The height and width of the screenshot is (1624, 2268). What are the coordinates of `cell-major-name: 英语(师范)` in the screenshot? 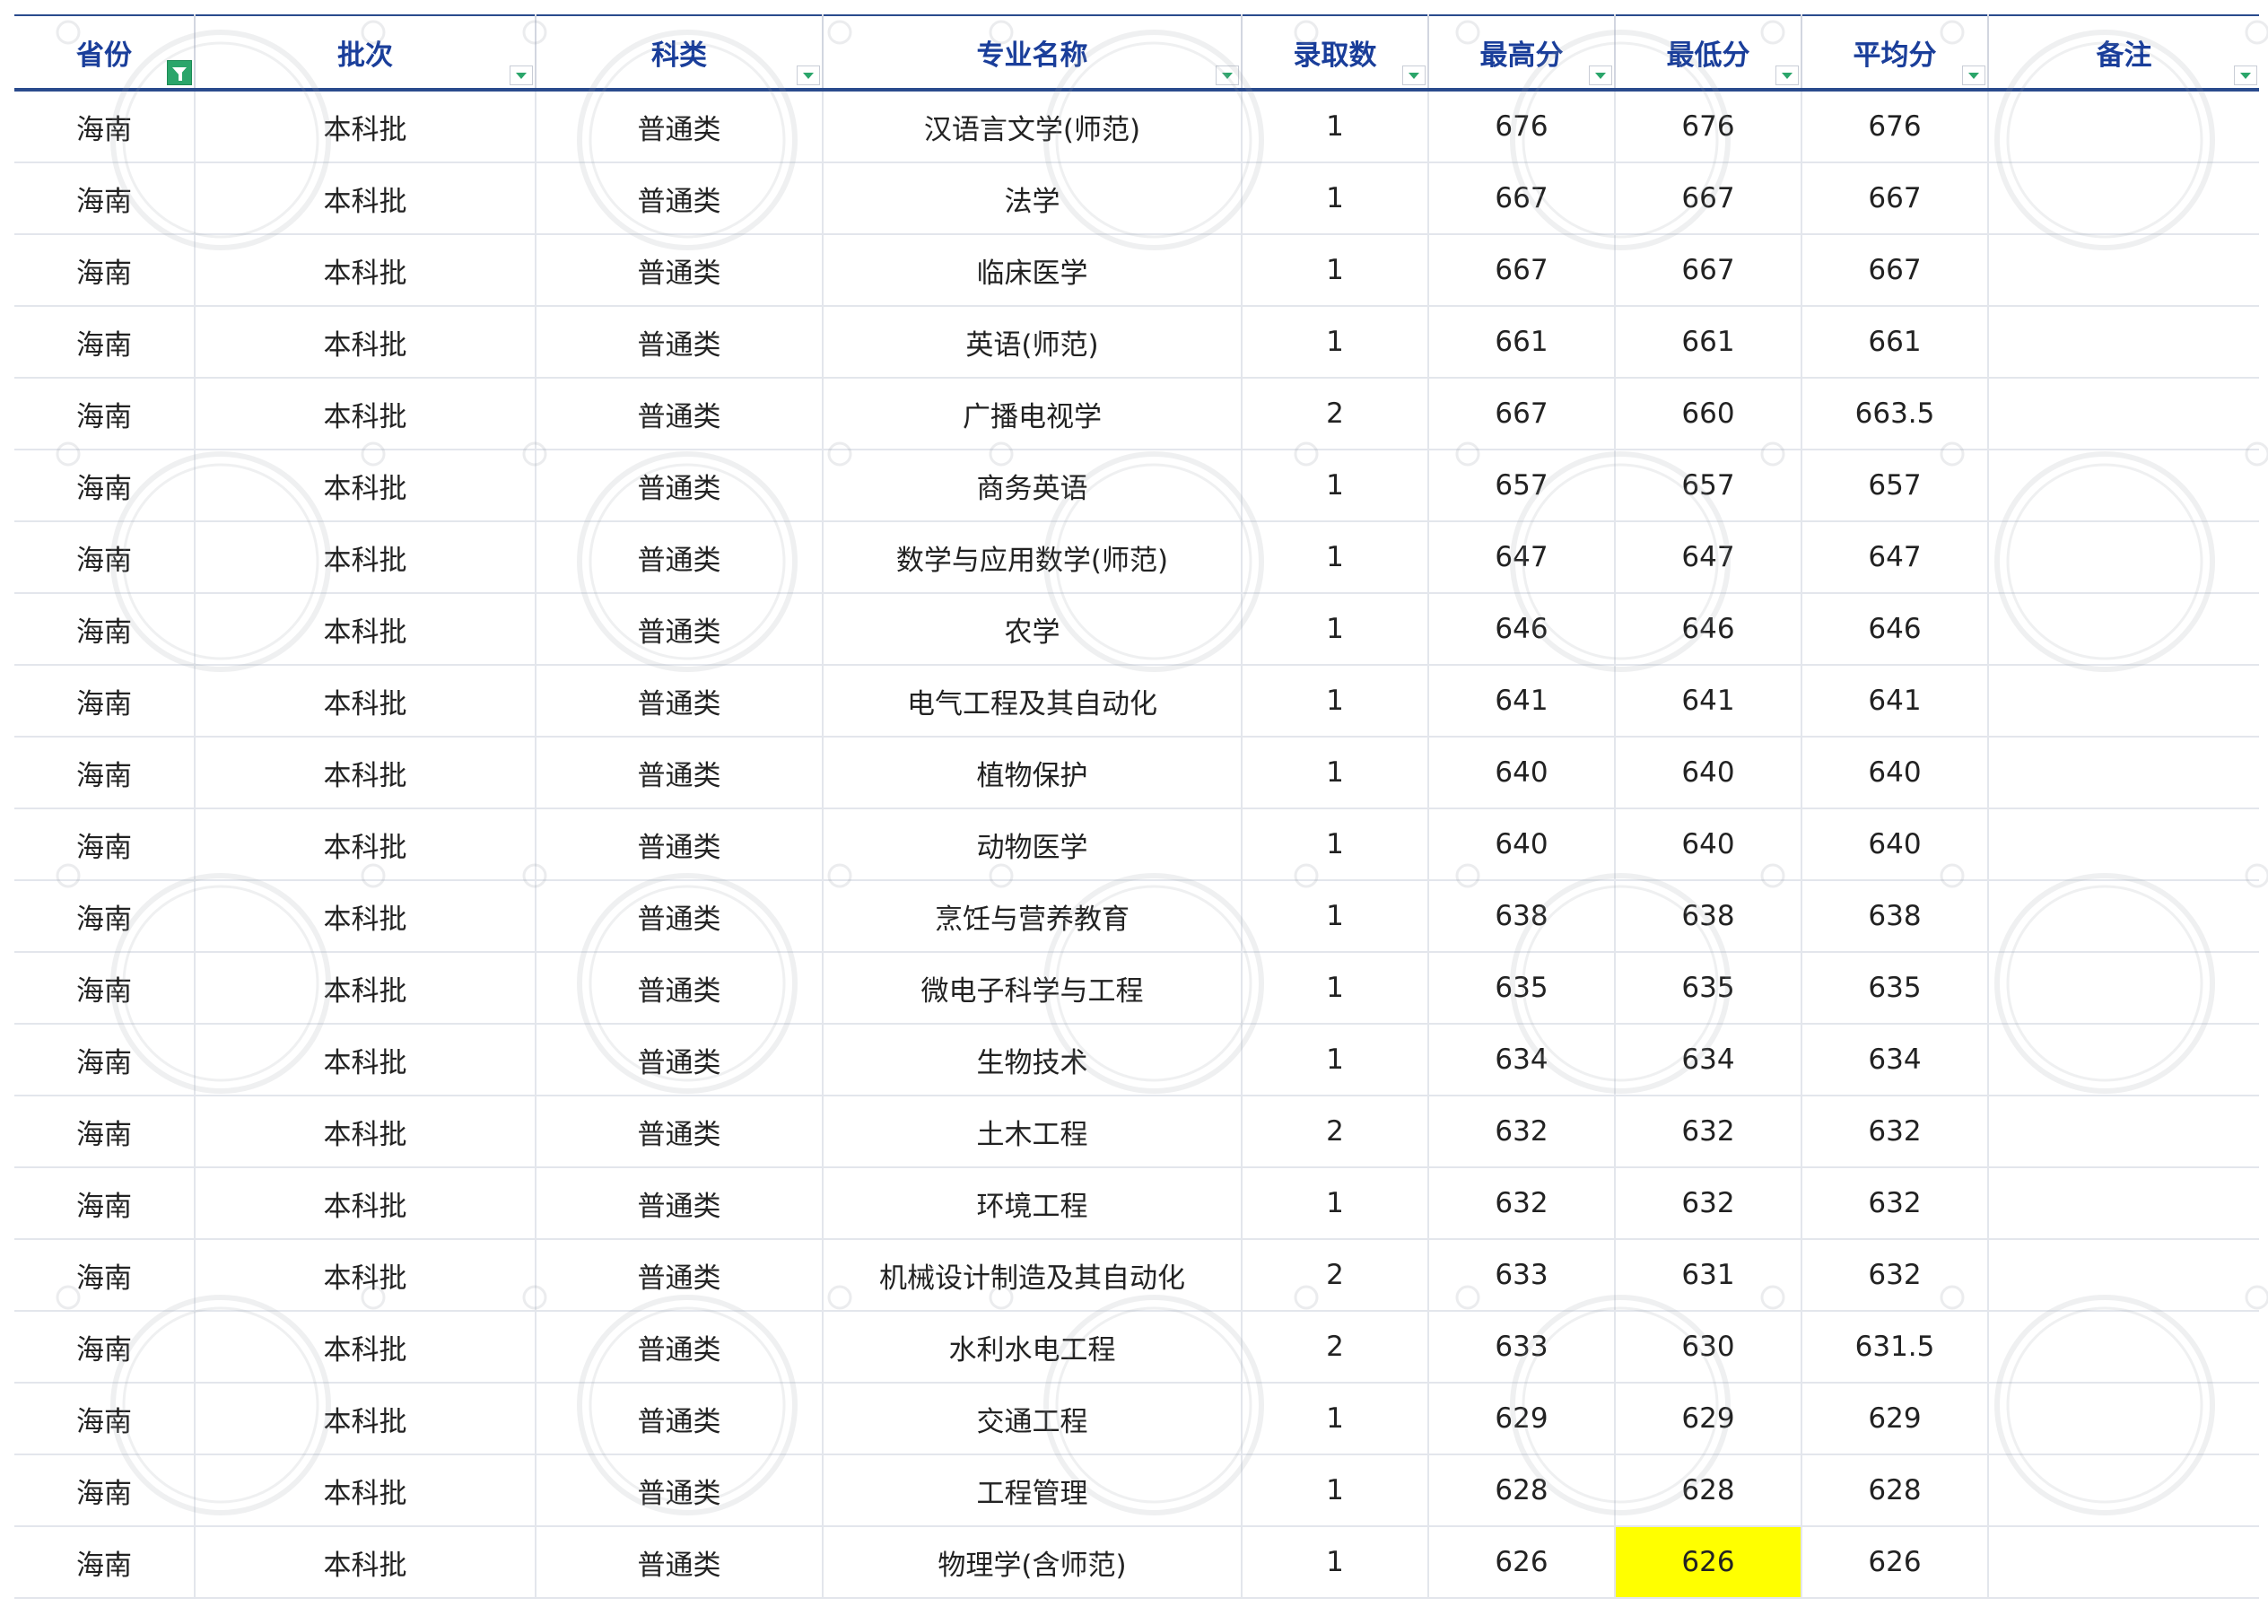 It's located at (1033, 342).